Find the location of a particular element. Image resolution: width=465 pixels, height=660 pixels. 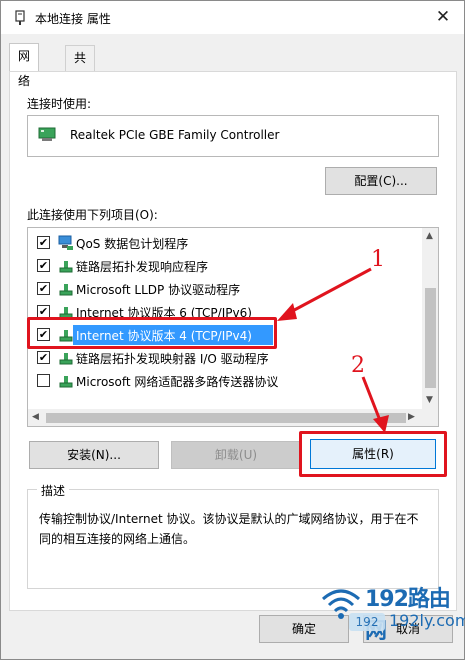

adapter-name: Realtek PCIe GBE Family Controller is located at coordinates (175, 135).